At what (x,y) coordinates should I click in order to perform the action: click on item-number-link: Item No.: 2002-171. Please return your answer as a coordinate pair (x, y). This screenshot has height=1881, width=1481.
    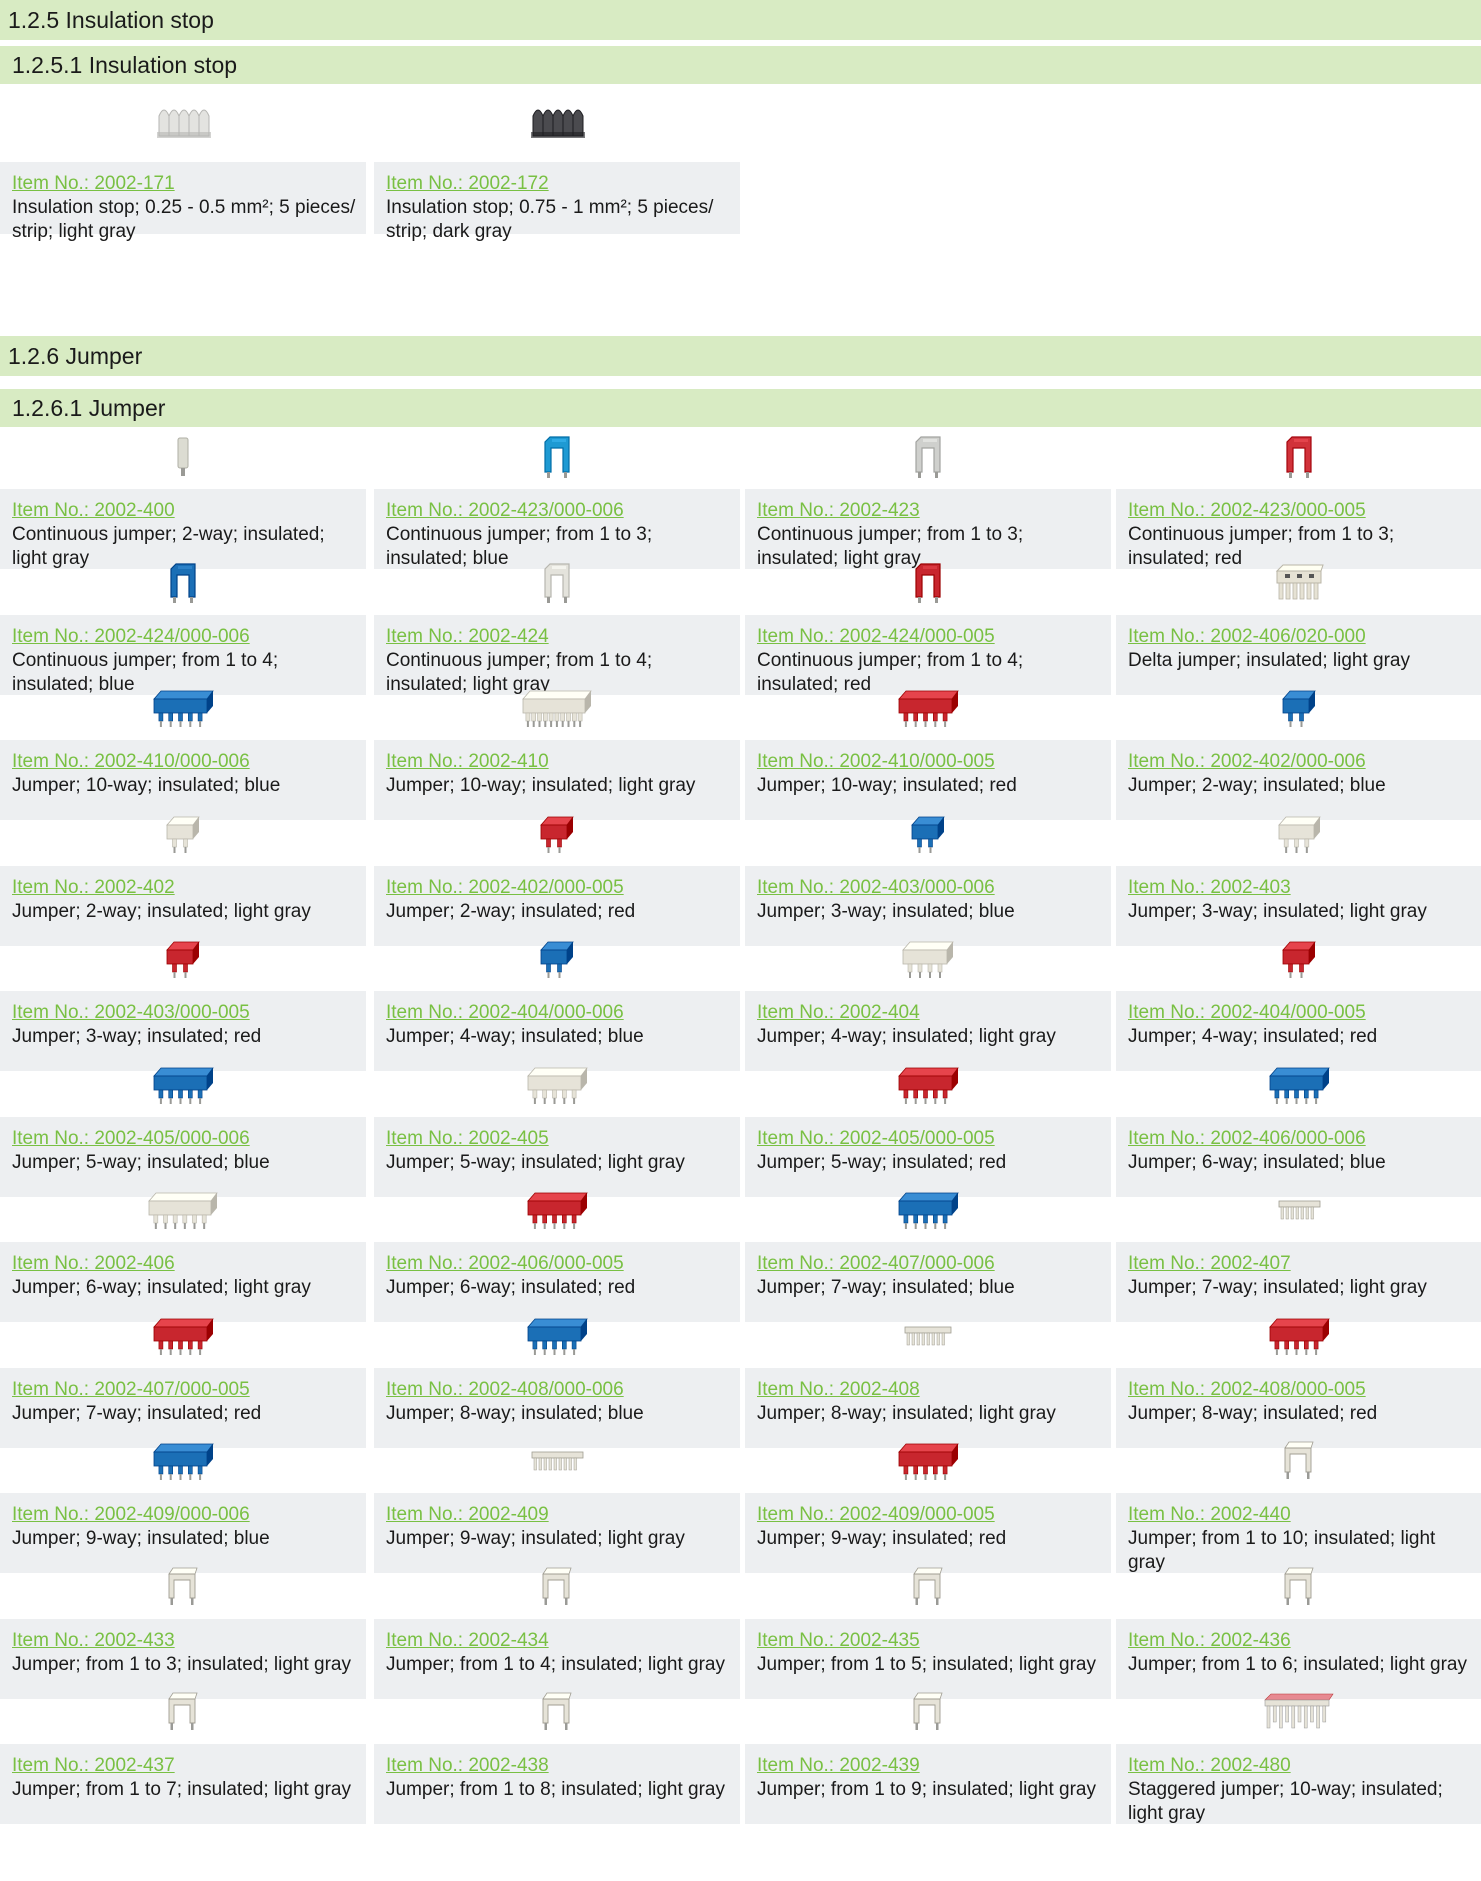
    Looking at the image, I should click on (184, 184).